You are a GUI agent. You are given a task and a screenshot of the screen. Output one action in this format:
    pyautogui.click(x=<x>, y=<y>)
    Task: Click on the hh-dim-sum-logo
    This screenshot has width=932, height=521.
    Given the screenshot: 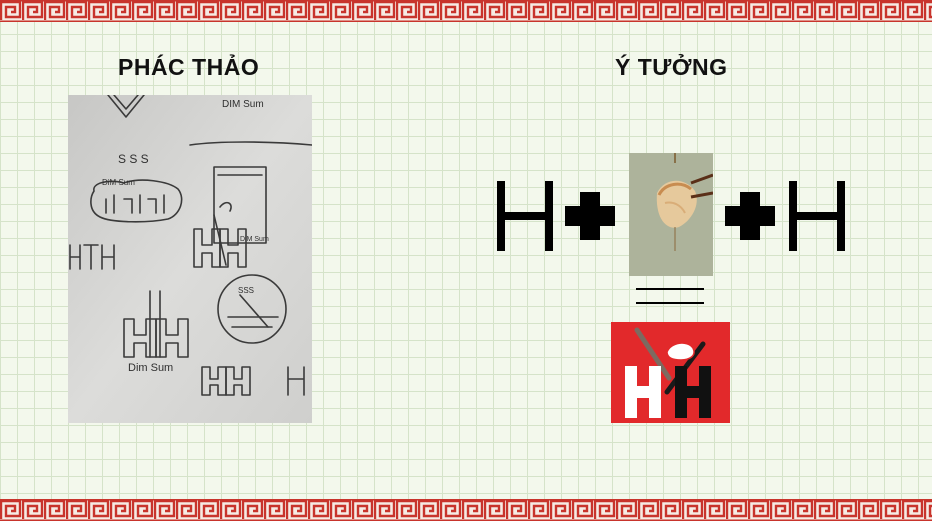 What is the action you would take?
    pyautogui.click(x=670, y=372)
    